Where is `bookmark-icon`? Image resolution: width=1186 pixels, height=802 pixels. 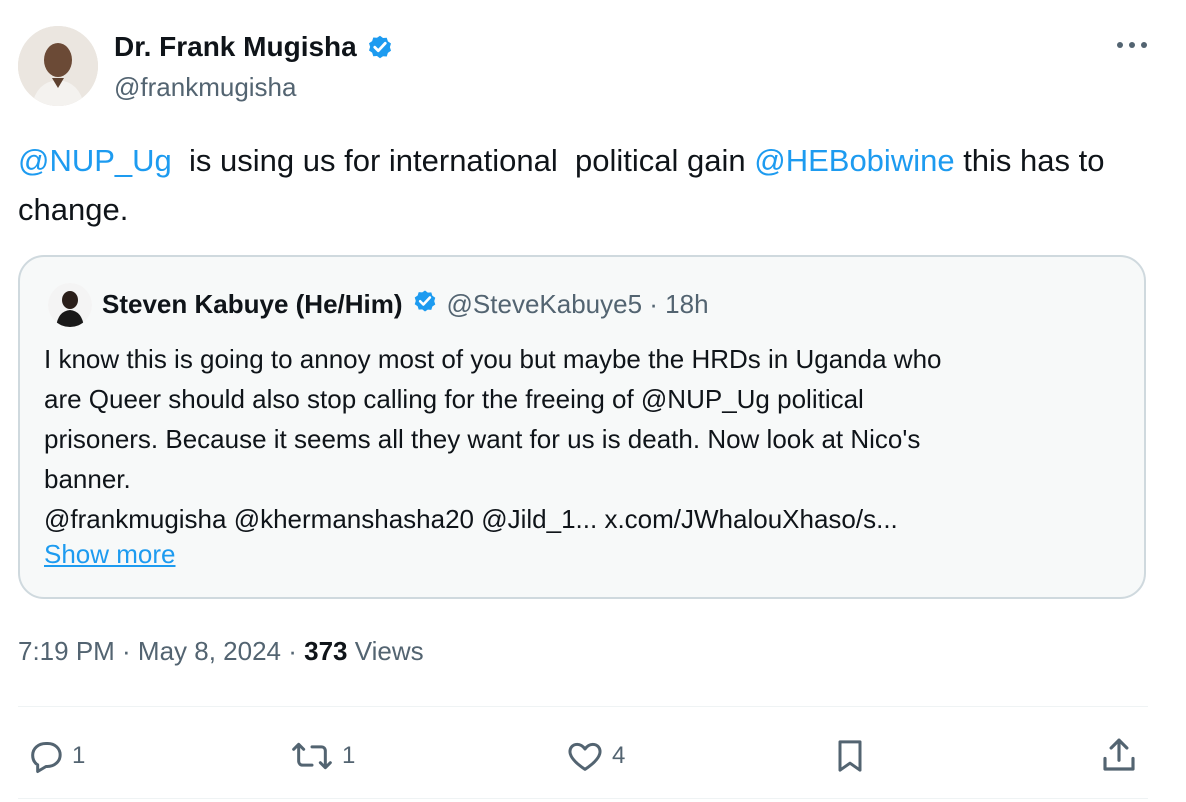 bookmark-icon is located at coordinates (850, 756).